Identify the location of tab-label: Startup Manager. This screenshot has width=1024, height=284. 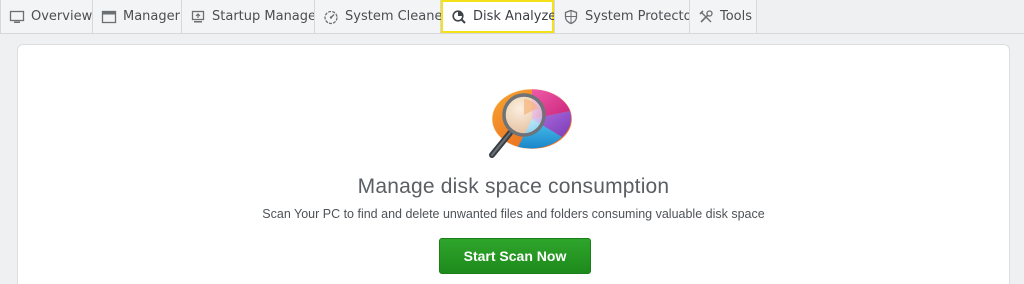
(267, 16).